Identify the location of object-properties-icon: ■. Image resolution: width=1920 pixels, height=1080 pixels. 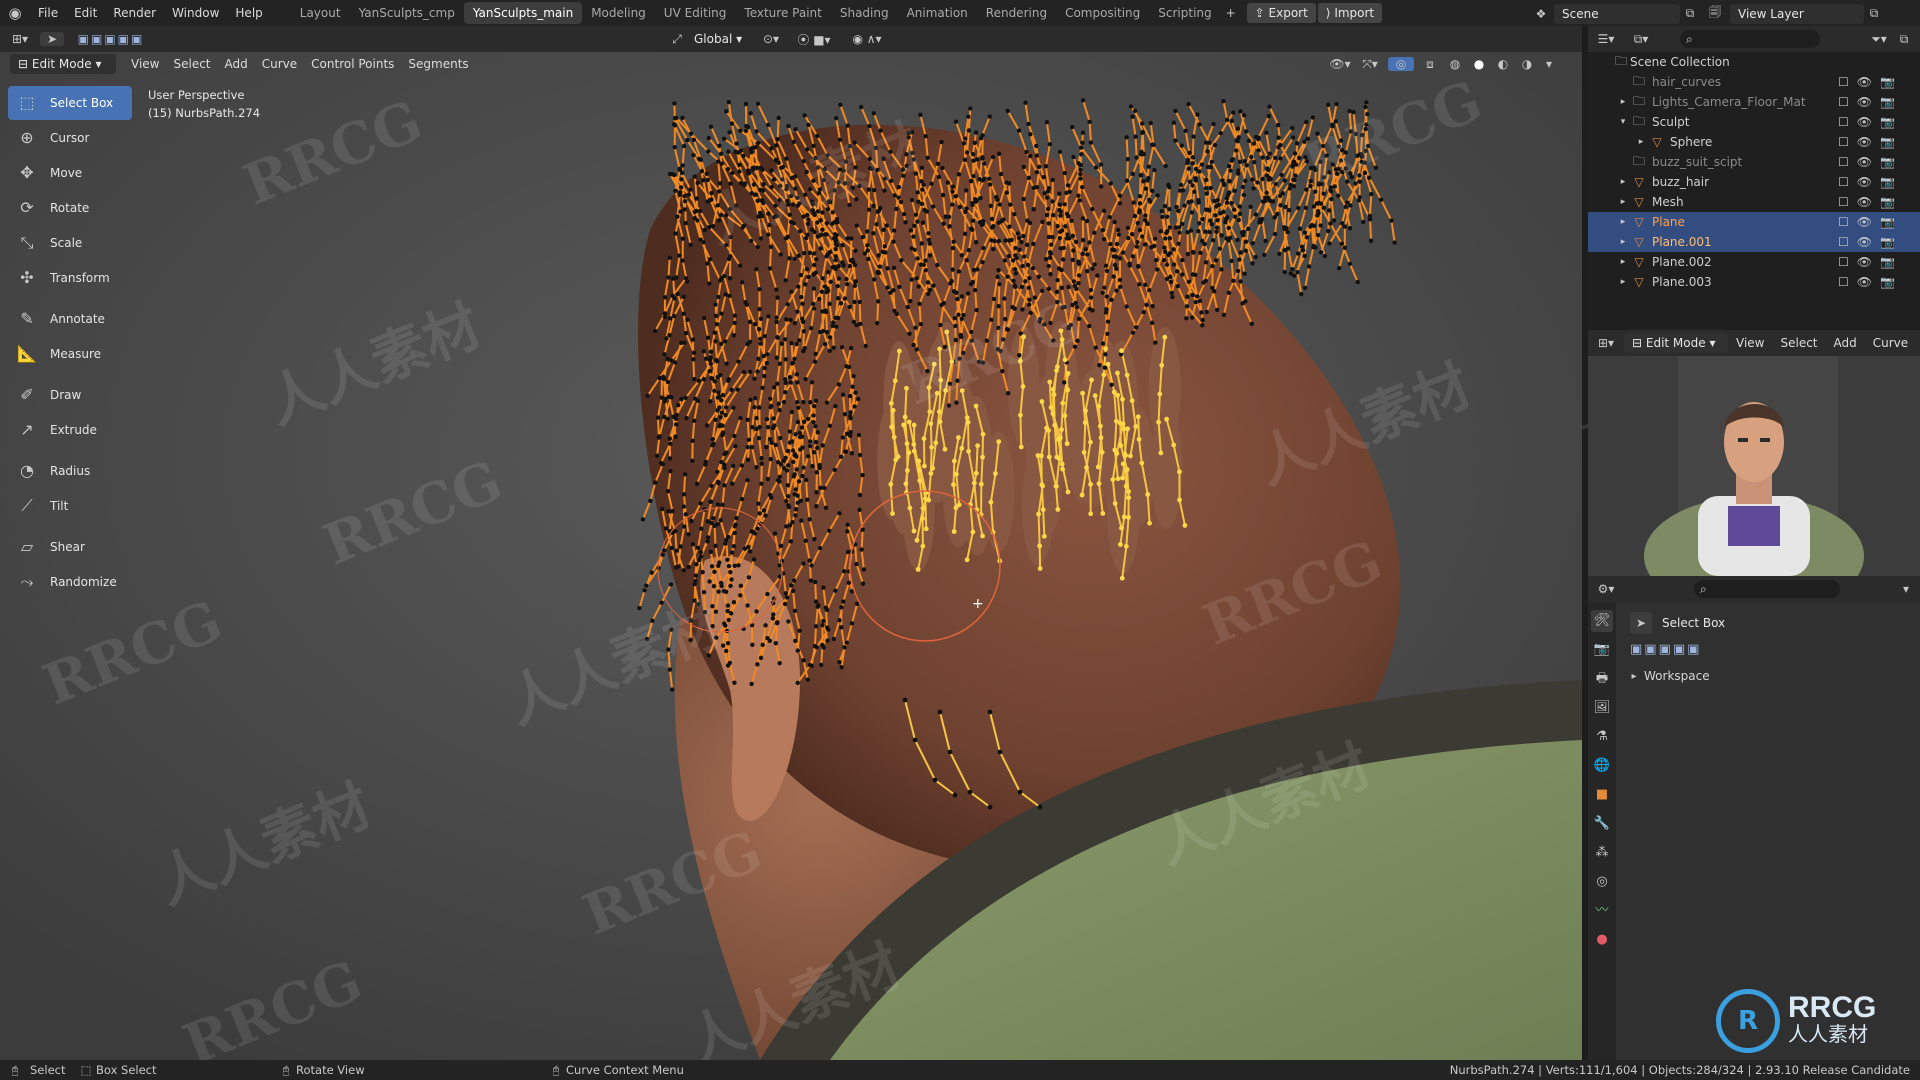
(1602, 795).